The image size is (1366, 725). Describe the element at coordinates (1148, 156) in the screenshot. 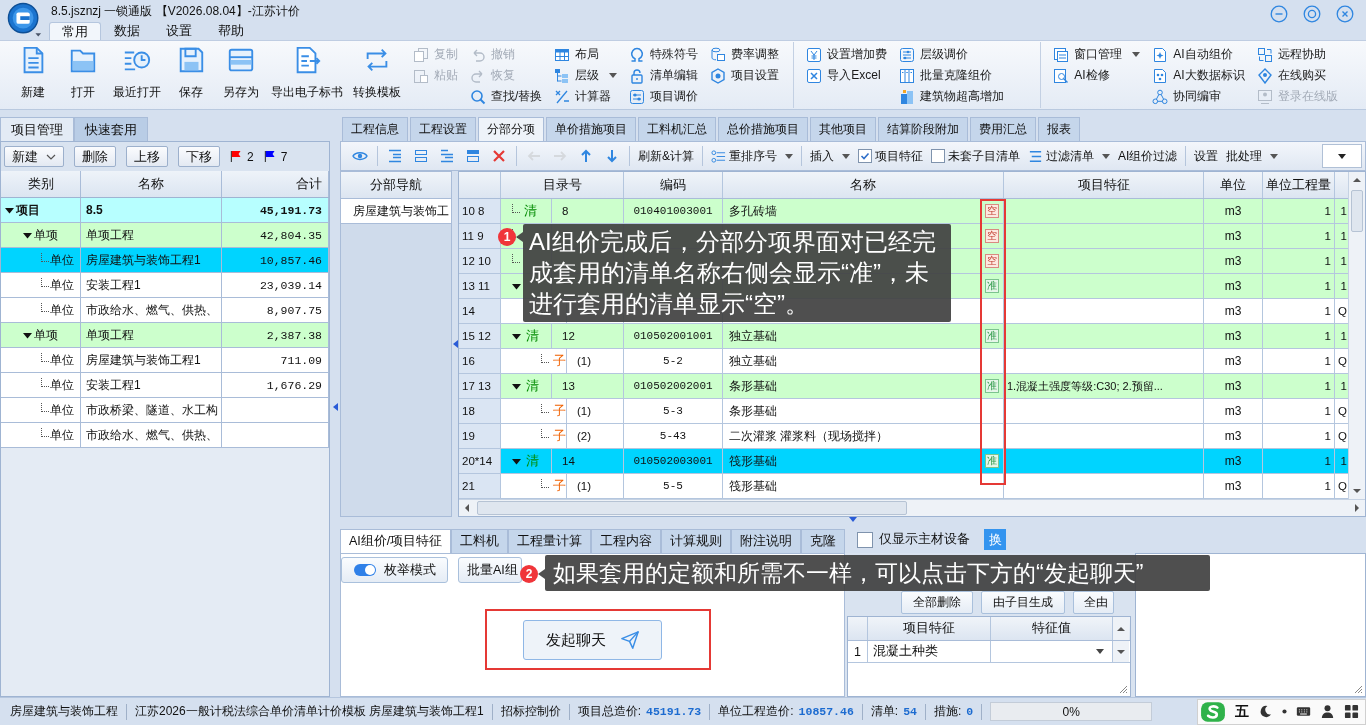

I see `toolbar-button: AI组价过滤` at that location.